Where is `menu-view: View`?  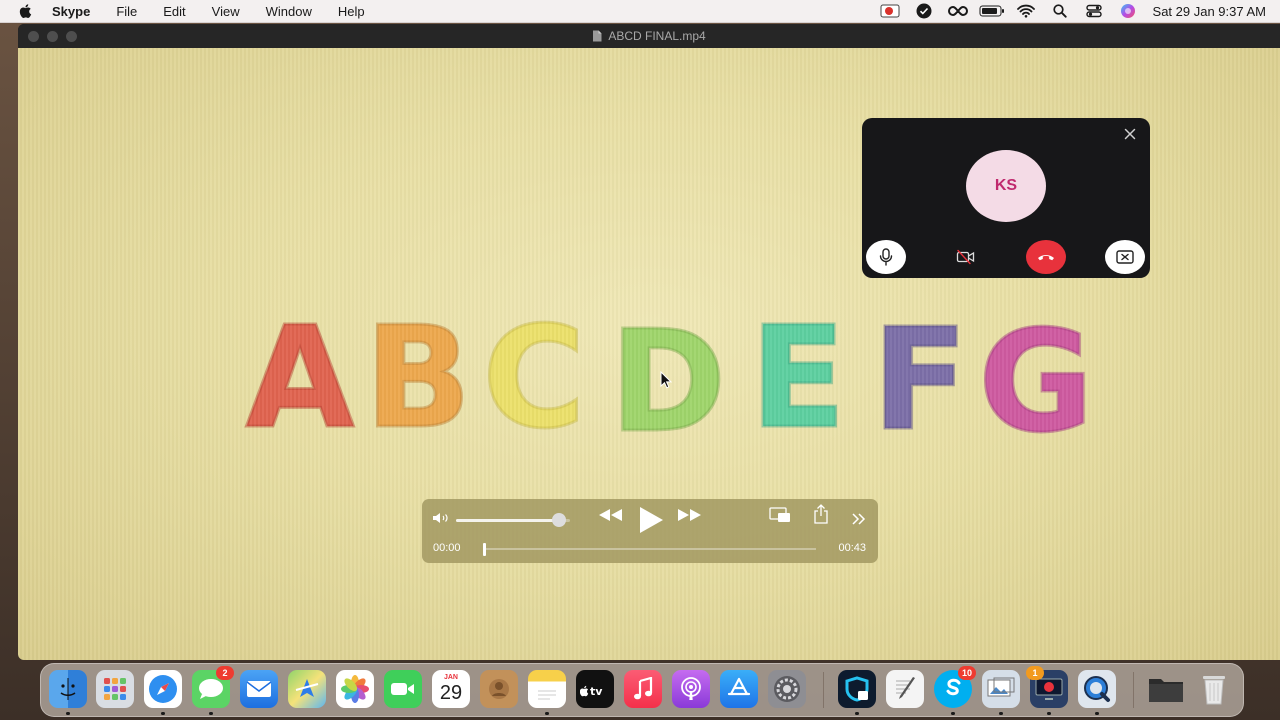 menu-view: View is located at coordinates (226, 11).